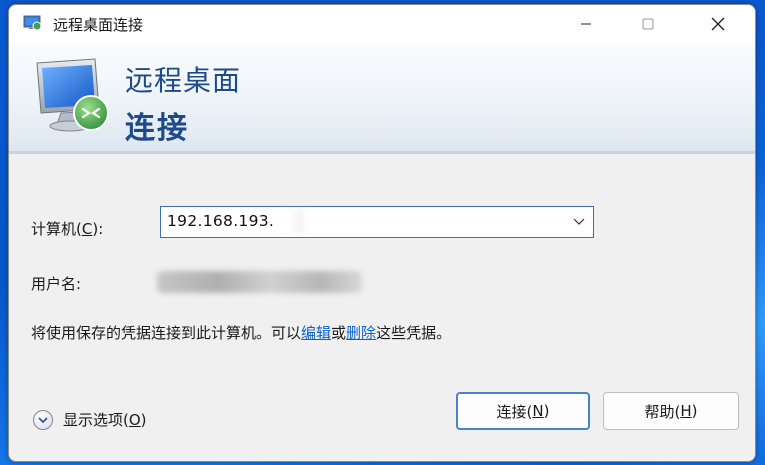 Image resolution: width=765 pixels, height=465 pixels. Describe the element at coordinates (32, 23) in the screenshot. I see `remote-desktop-icon` at that location.